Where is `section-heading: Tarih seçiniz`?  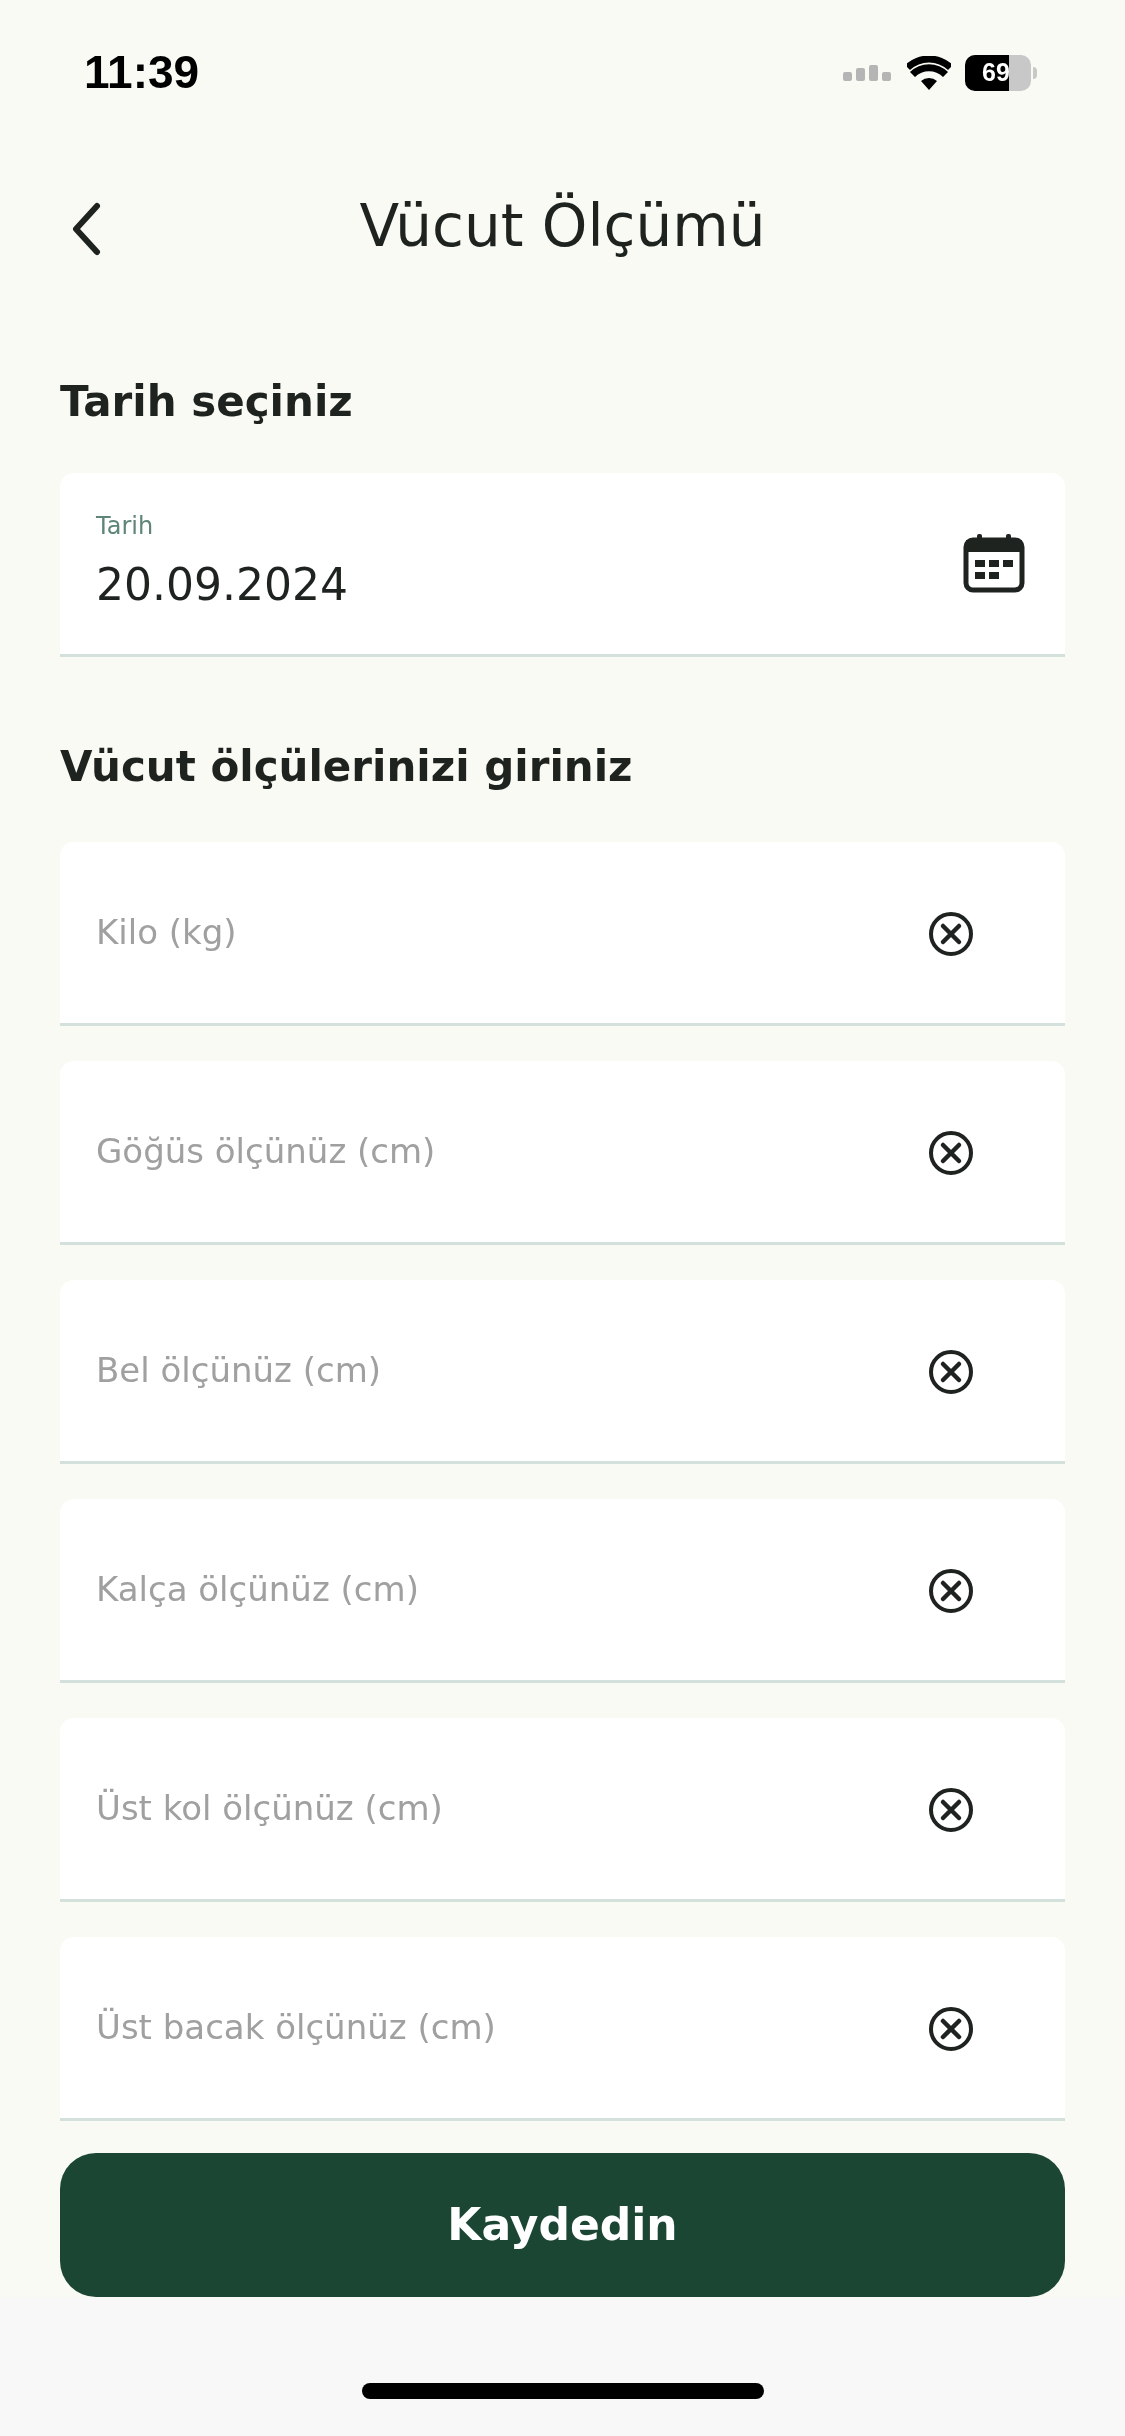 section-heading: Tarih seçiniz is located at coordinates (207, 401).